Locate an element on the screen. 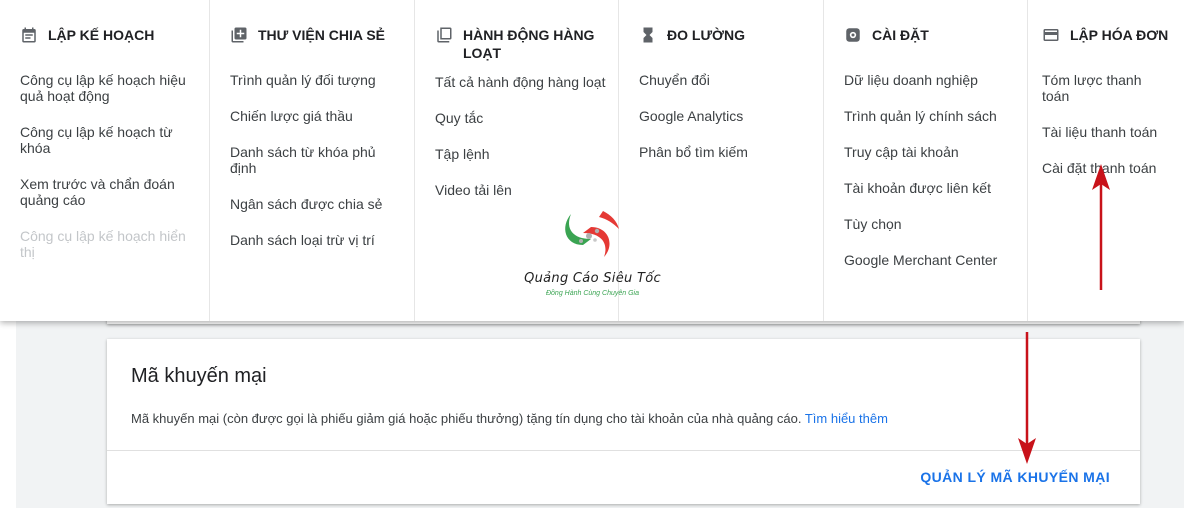  card-divider is located at coordinates (623, 450).